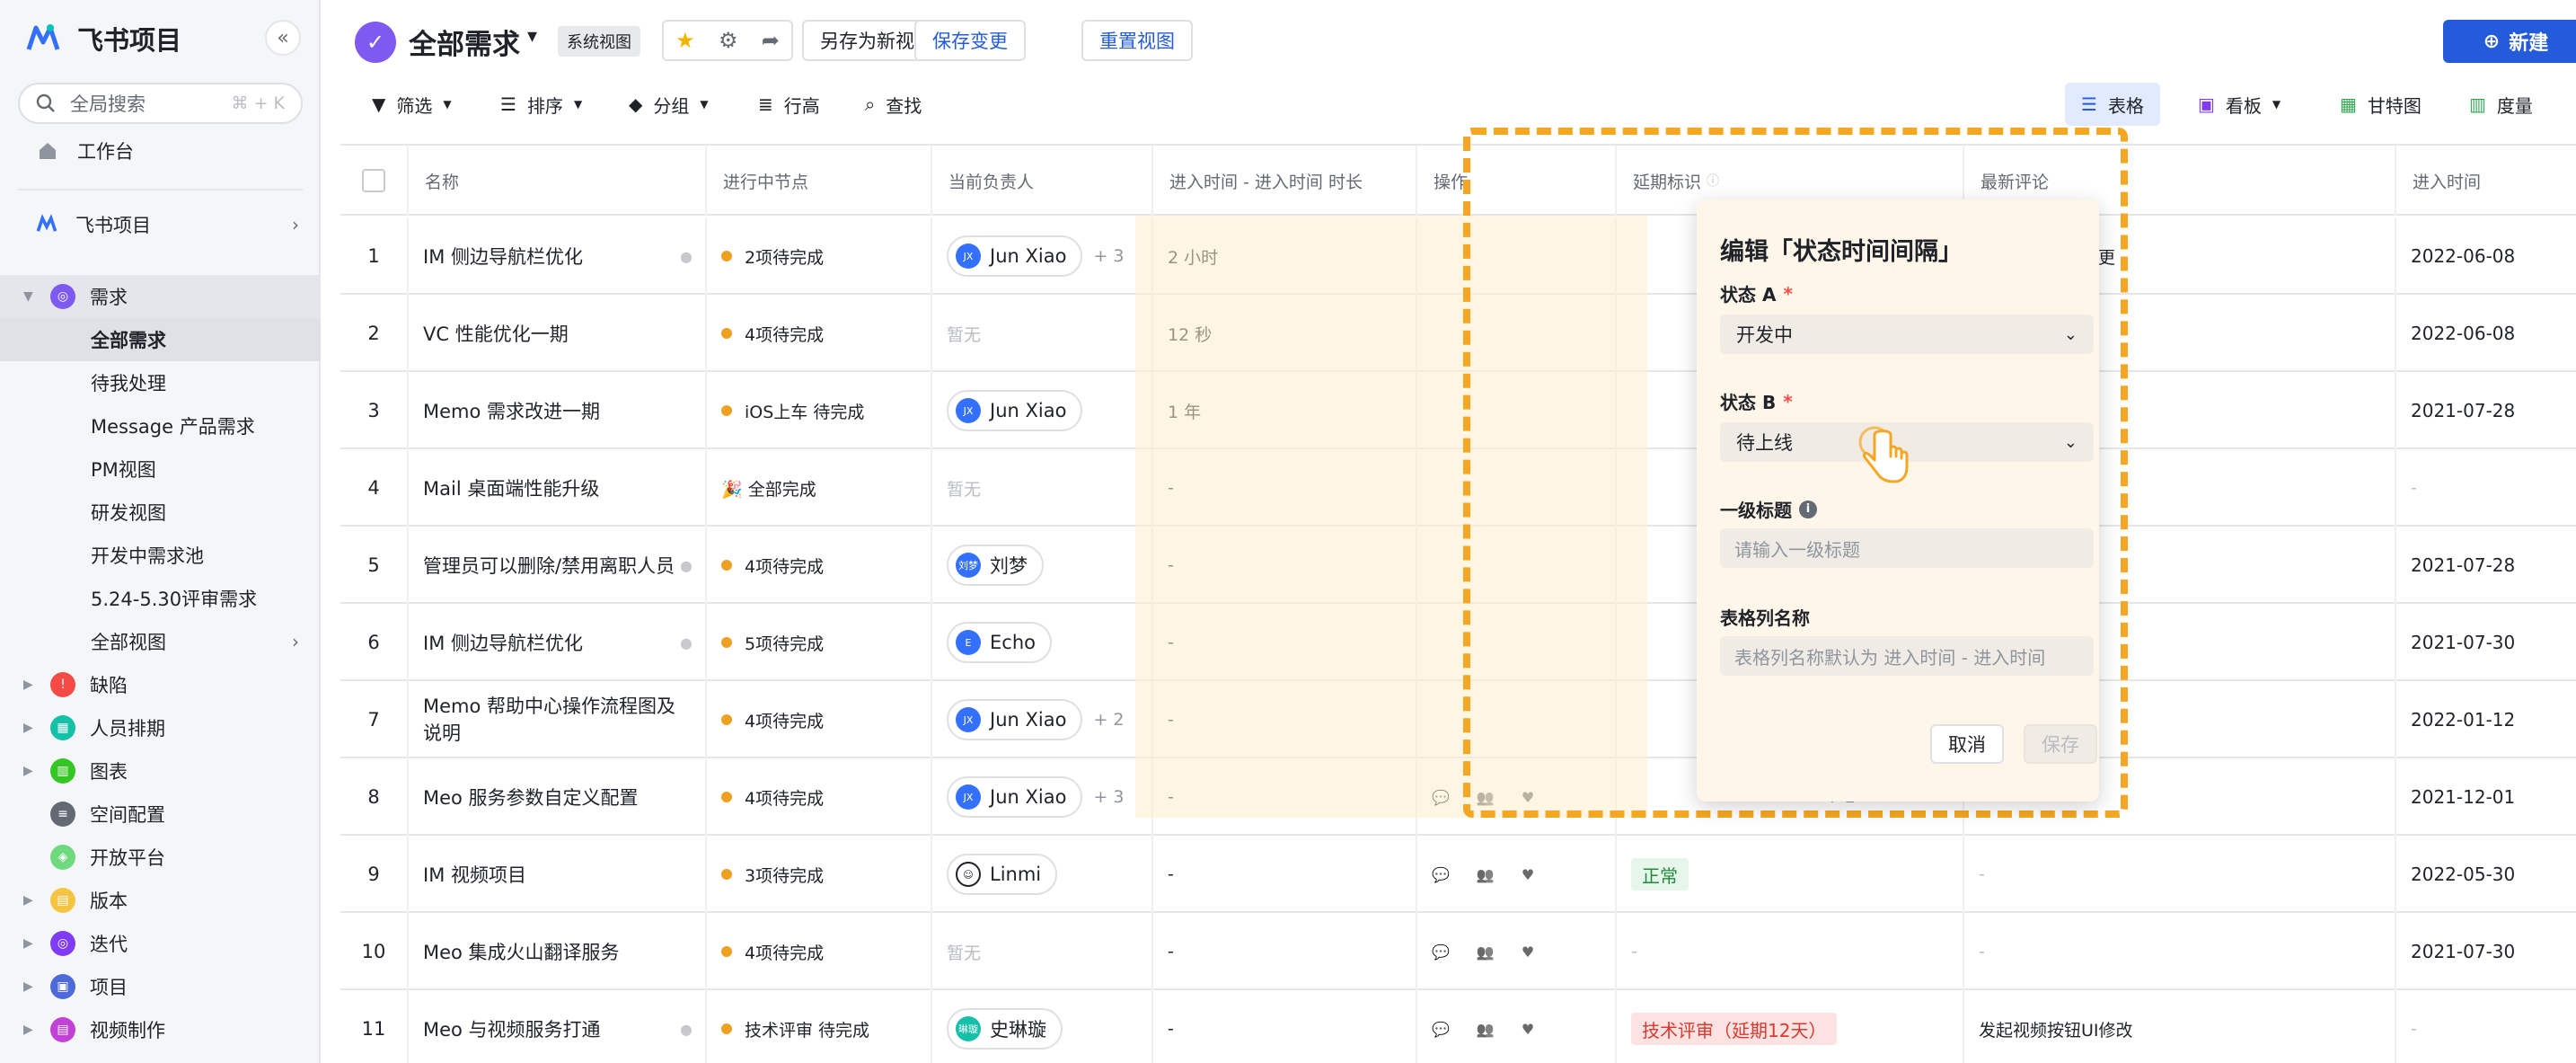 The image size is (2576, 1063). Describe the element at coordinates (160, 296) in the screenshot. I see `sidebar-item-requirements: ▼ ◎ 需求` at that location.